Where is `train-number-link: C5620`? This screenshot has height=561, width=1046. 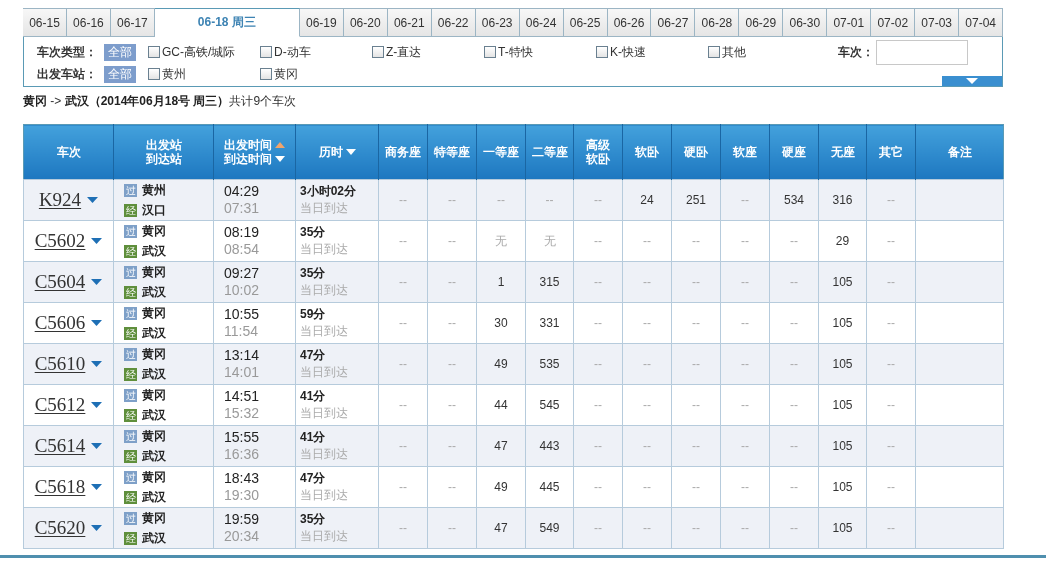 train-number-link: C5620 is located at coordinates (60, 528).